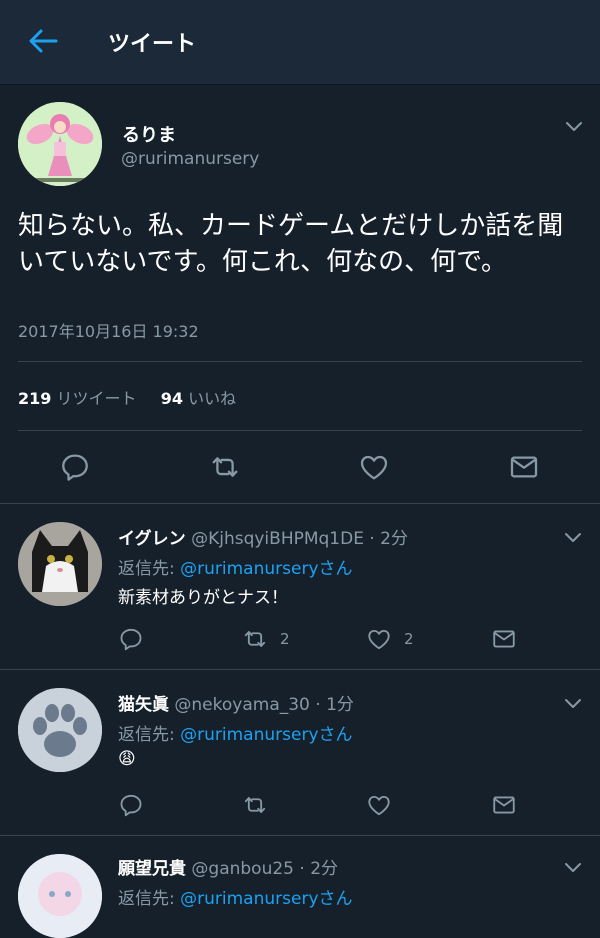  What do you see at coordinates (97, 398) in the screenshot?
I see `retweet-label: リツイート` at bounding box center [97, 398].